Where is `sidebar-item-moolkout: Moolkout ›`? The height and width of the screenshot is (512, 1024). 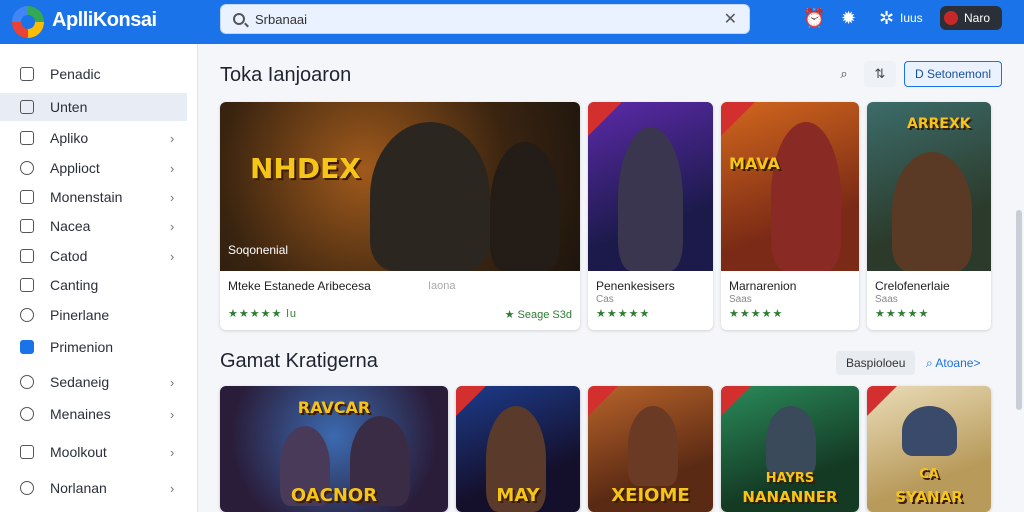
sidebar-item-moolkout: Moolkout › is located at coordinates (93, 452).